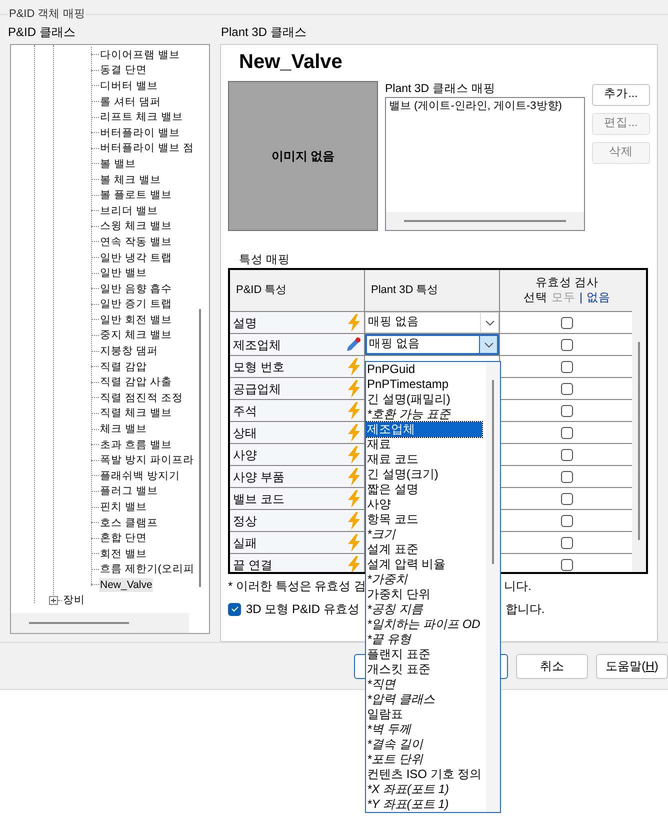 Image resolution: width=668 pixels, height=816 pixels. Describe the element at coordinates (424, 459) in the screenshot. I see `dropdown-item: 재료 코드` at that location.